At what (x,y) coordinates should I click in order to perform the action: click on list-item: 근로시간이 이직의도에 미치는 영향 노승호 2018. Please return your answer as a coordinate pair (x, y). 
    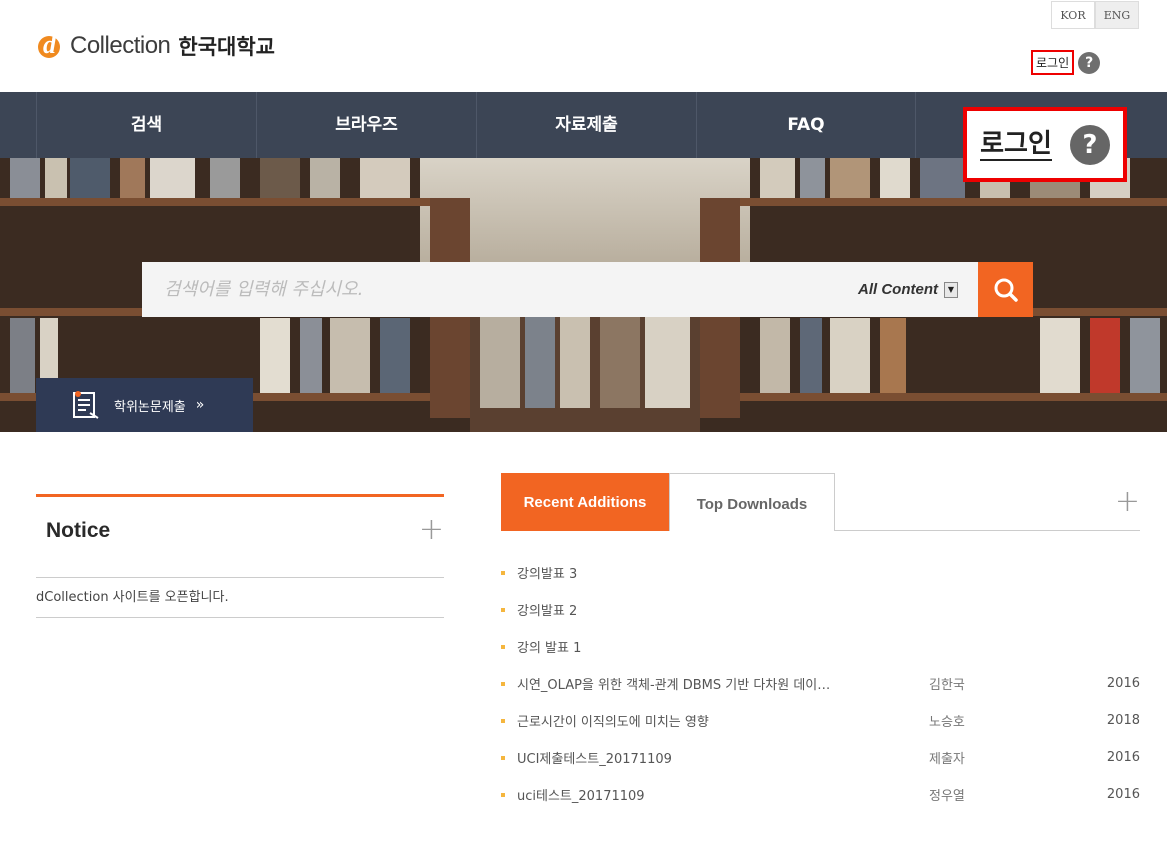
    Looking at the image, I should click on (820, 720).